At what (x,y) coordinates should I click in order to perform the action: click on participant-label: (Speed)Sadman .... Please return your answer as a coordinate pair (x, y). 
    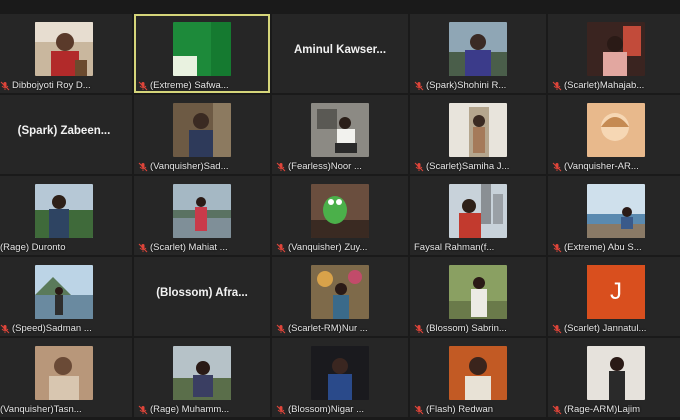
    Looking at the image, I should click on (64, 328).